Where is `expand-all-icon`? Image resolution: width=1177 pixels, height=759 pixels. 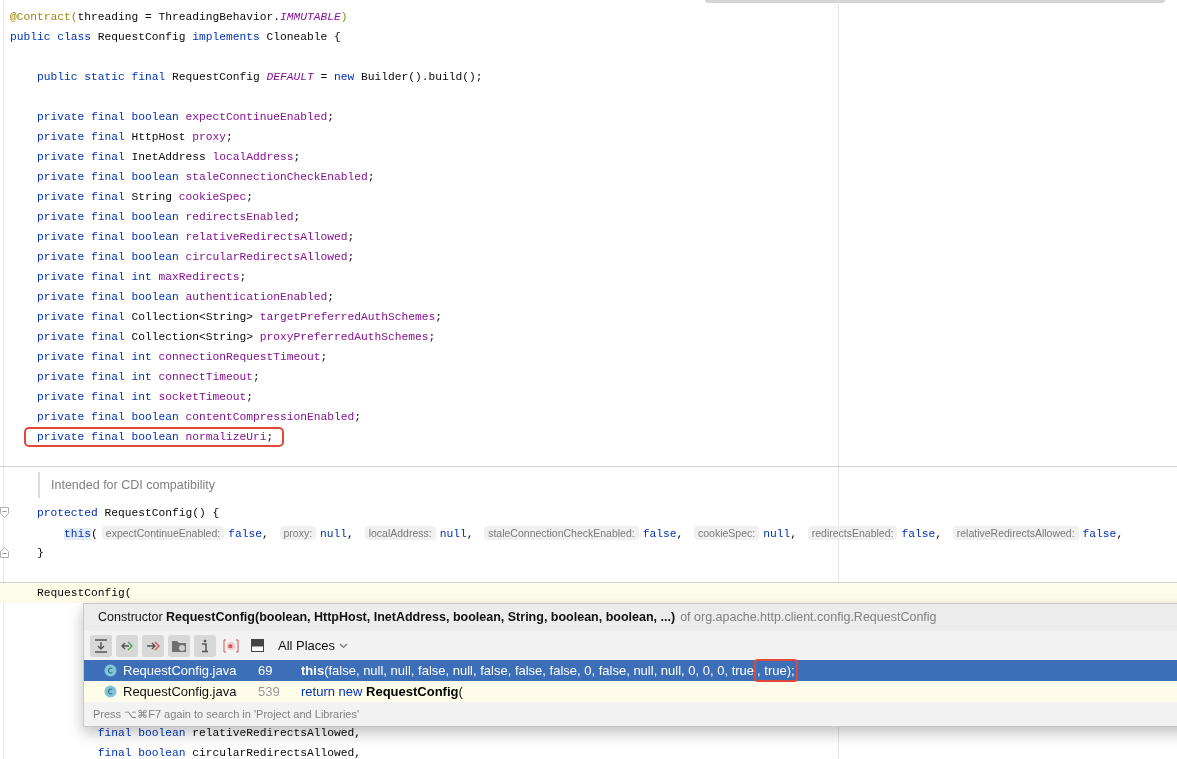 expand-all-icon is located at coordinates (101, 645).